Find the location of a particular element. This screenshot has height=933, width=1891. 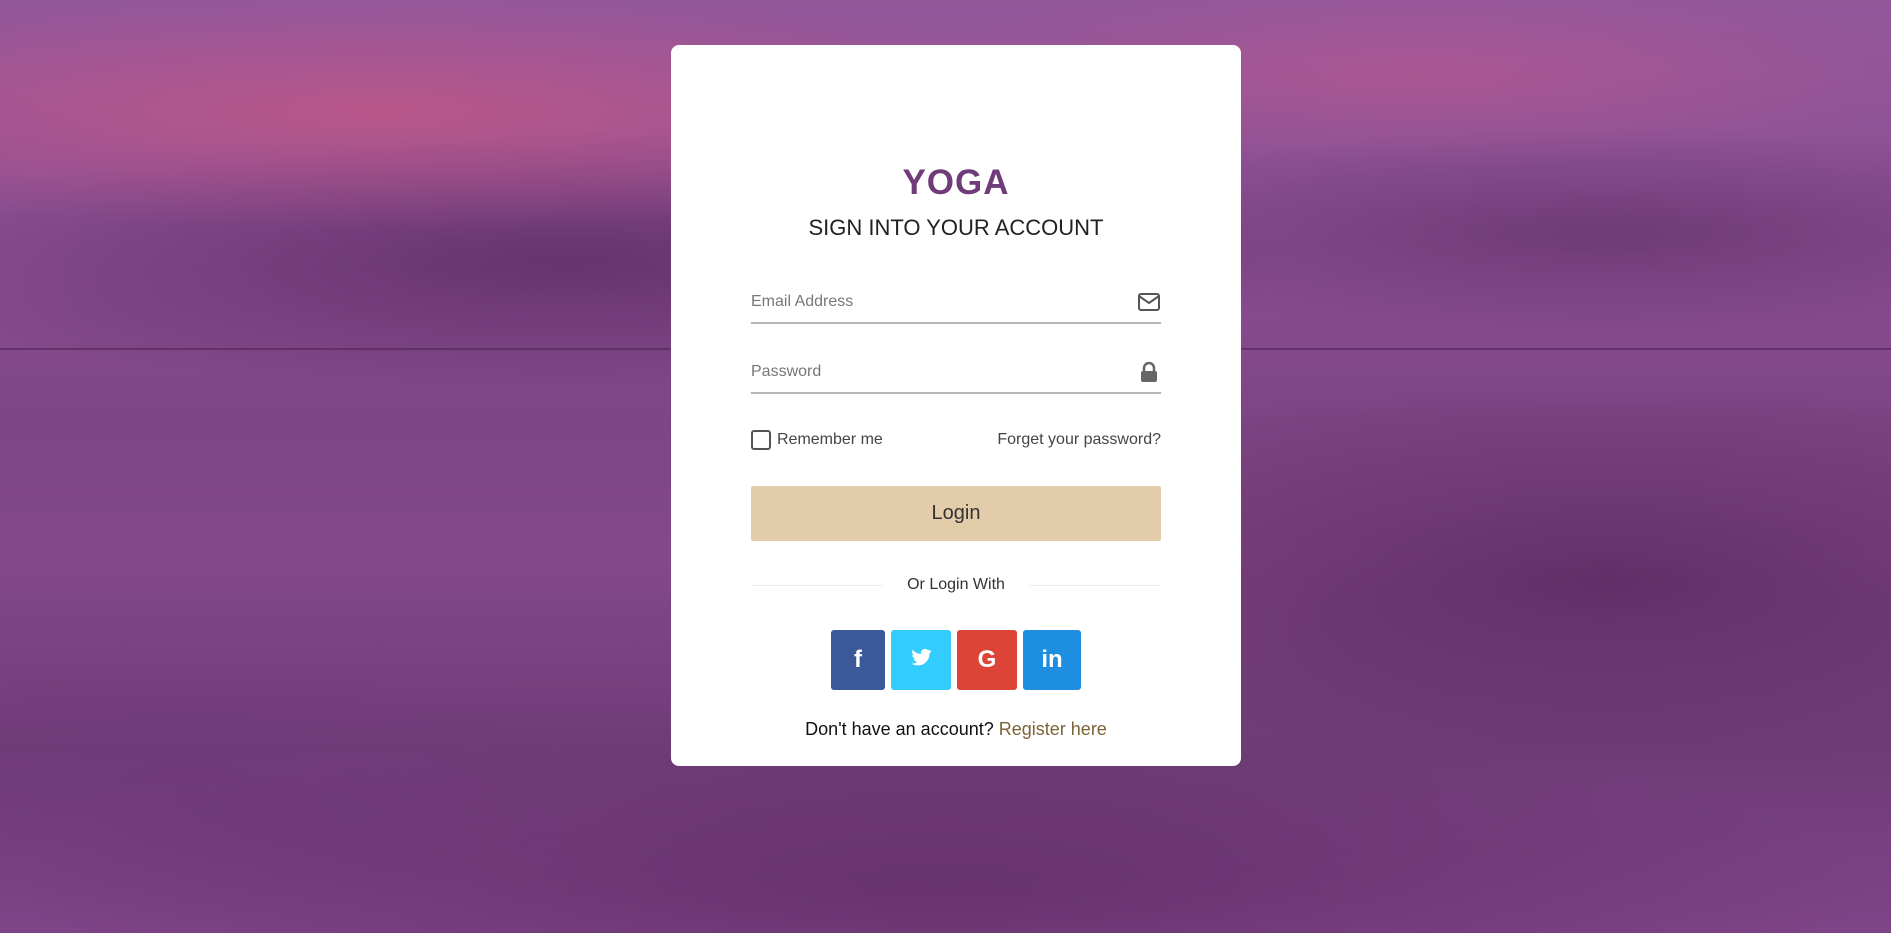

remember-me: Remember me is located at coordinates (817, 440).